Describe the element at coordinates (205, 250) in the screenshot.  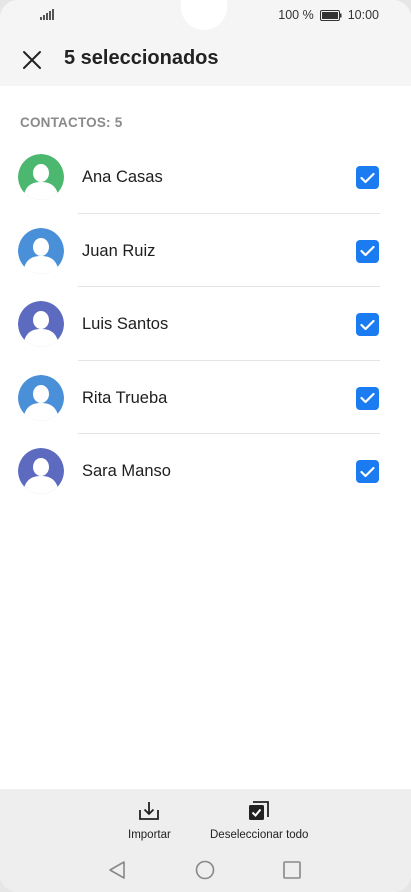
I see `contact-row: Juan Ruiz` at that location.